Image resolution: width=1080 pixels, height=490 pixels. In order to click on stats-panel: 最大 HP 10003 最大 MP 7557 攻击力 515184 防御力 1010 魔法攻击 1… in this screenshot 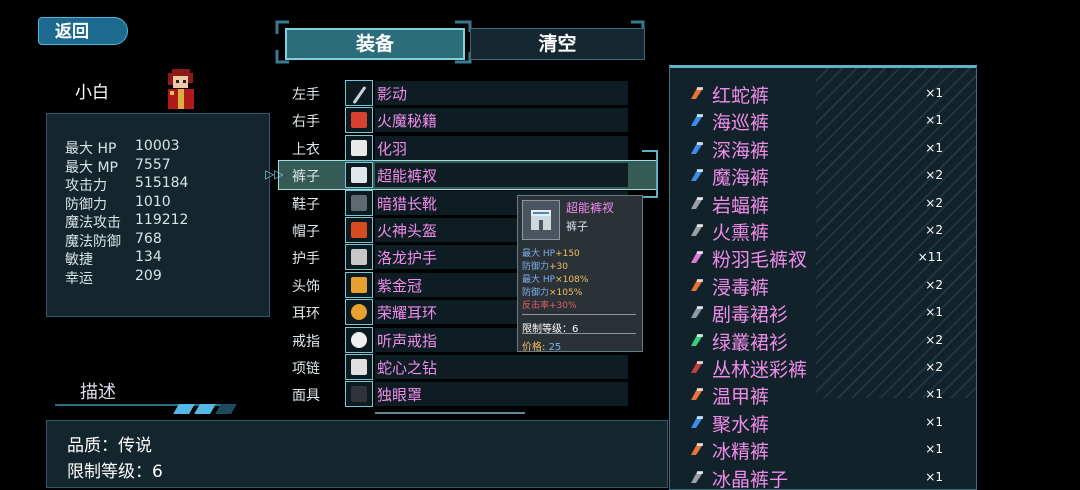, I will do `click(158, 215)`.